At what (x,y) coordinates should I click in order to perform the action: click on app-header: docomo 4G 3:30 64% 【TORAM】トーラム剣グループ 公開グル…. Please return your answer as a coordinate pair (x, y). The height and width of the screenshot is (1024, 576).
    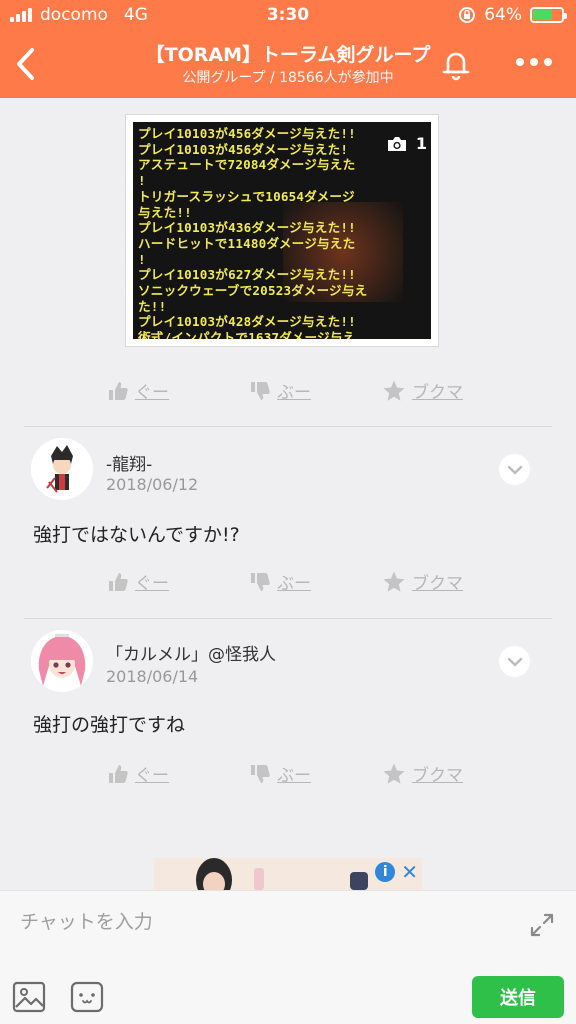
    Looking at the image, I should click on (288, 49).